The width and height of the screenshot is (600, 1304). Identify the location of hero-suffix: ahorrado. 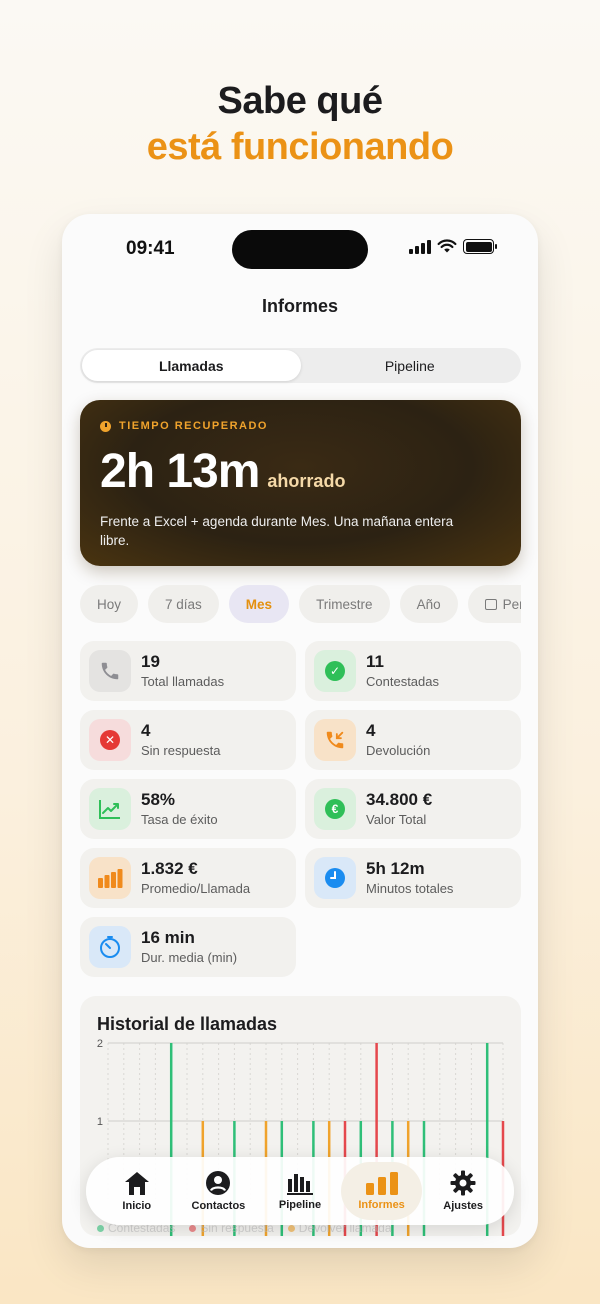
(306, 481).